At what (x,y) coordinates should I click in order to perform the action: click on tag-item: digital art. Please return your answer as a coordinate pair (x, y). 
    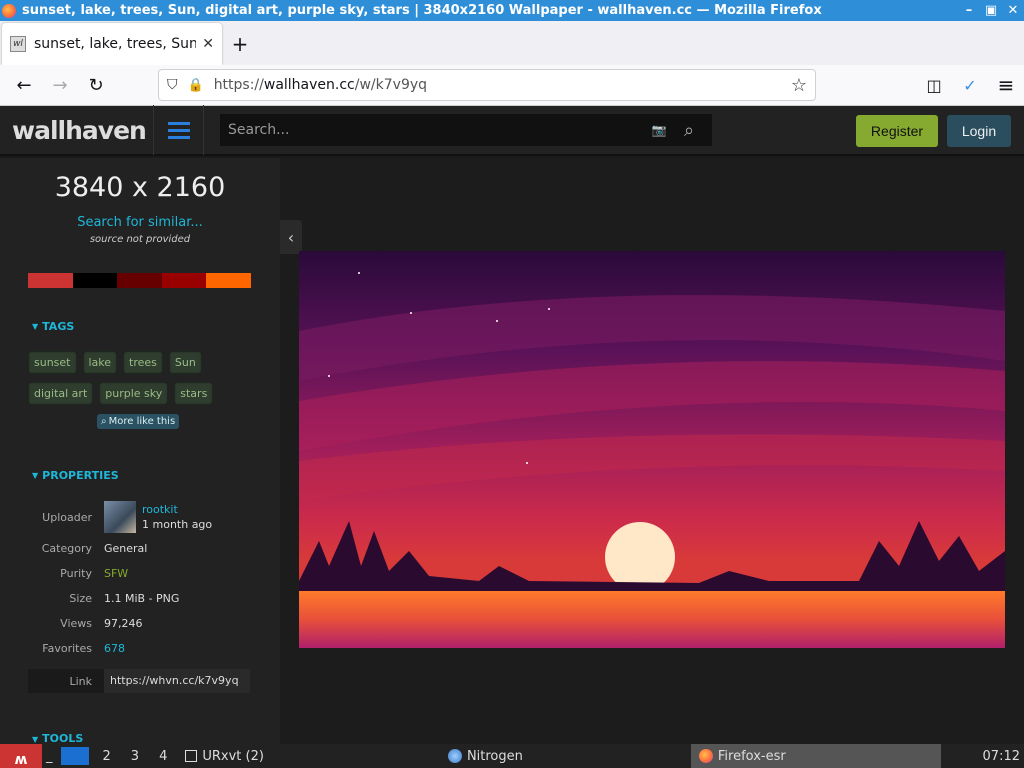
    Looking at the image, I should click on (61, 393).